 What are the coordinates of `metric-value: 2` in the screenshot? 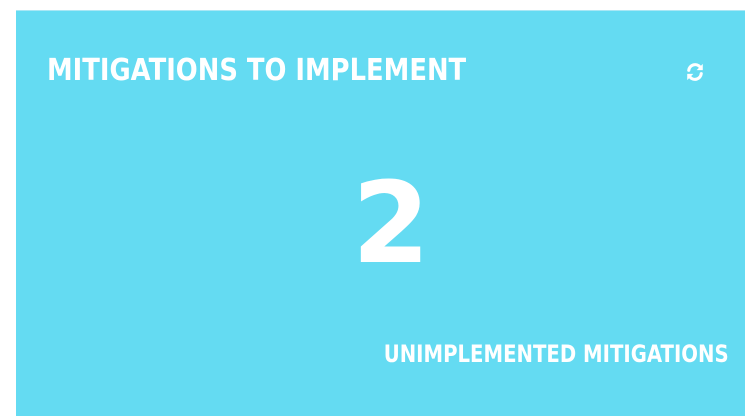 It's located at (391, 224).